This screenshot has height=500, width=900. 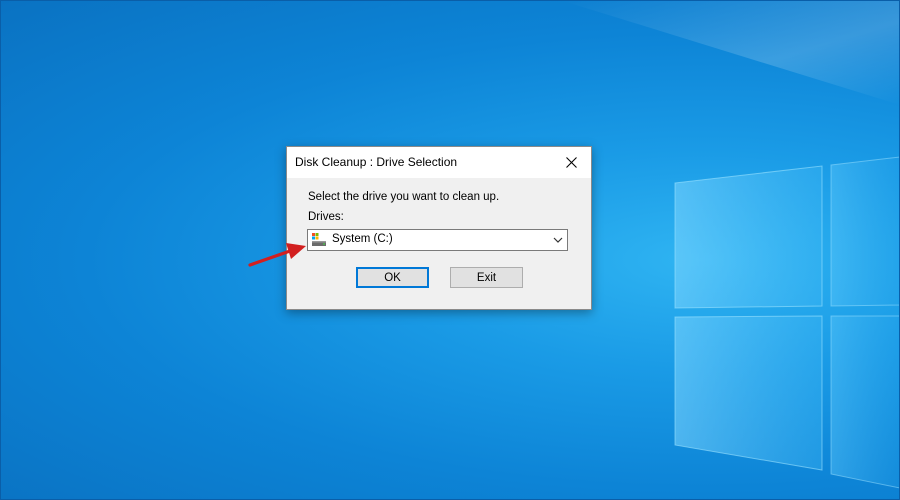 I want to click on logo-pane-bottom-left, so click(x=748, y=393).